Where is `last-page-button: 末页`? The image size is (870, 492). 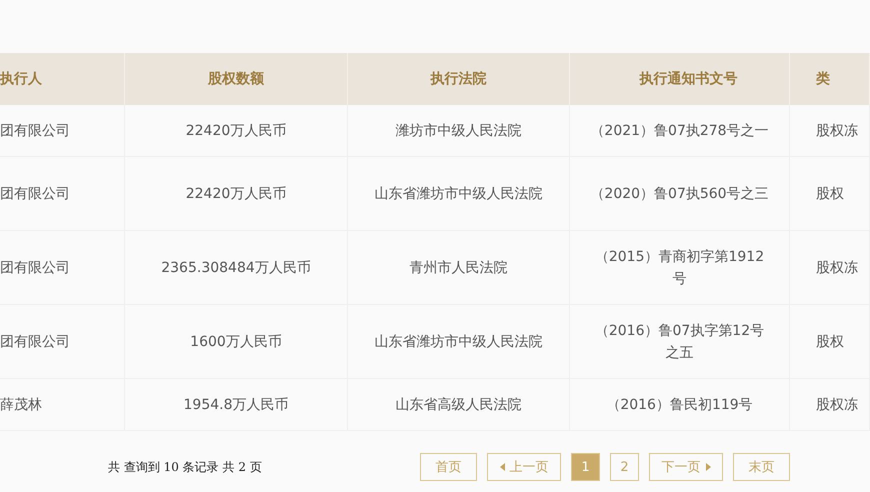 last-page-button: 末页 is located at coordinates (761, 467).